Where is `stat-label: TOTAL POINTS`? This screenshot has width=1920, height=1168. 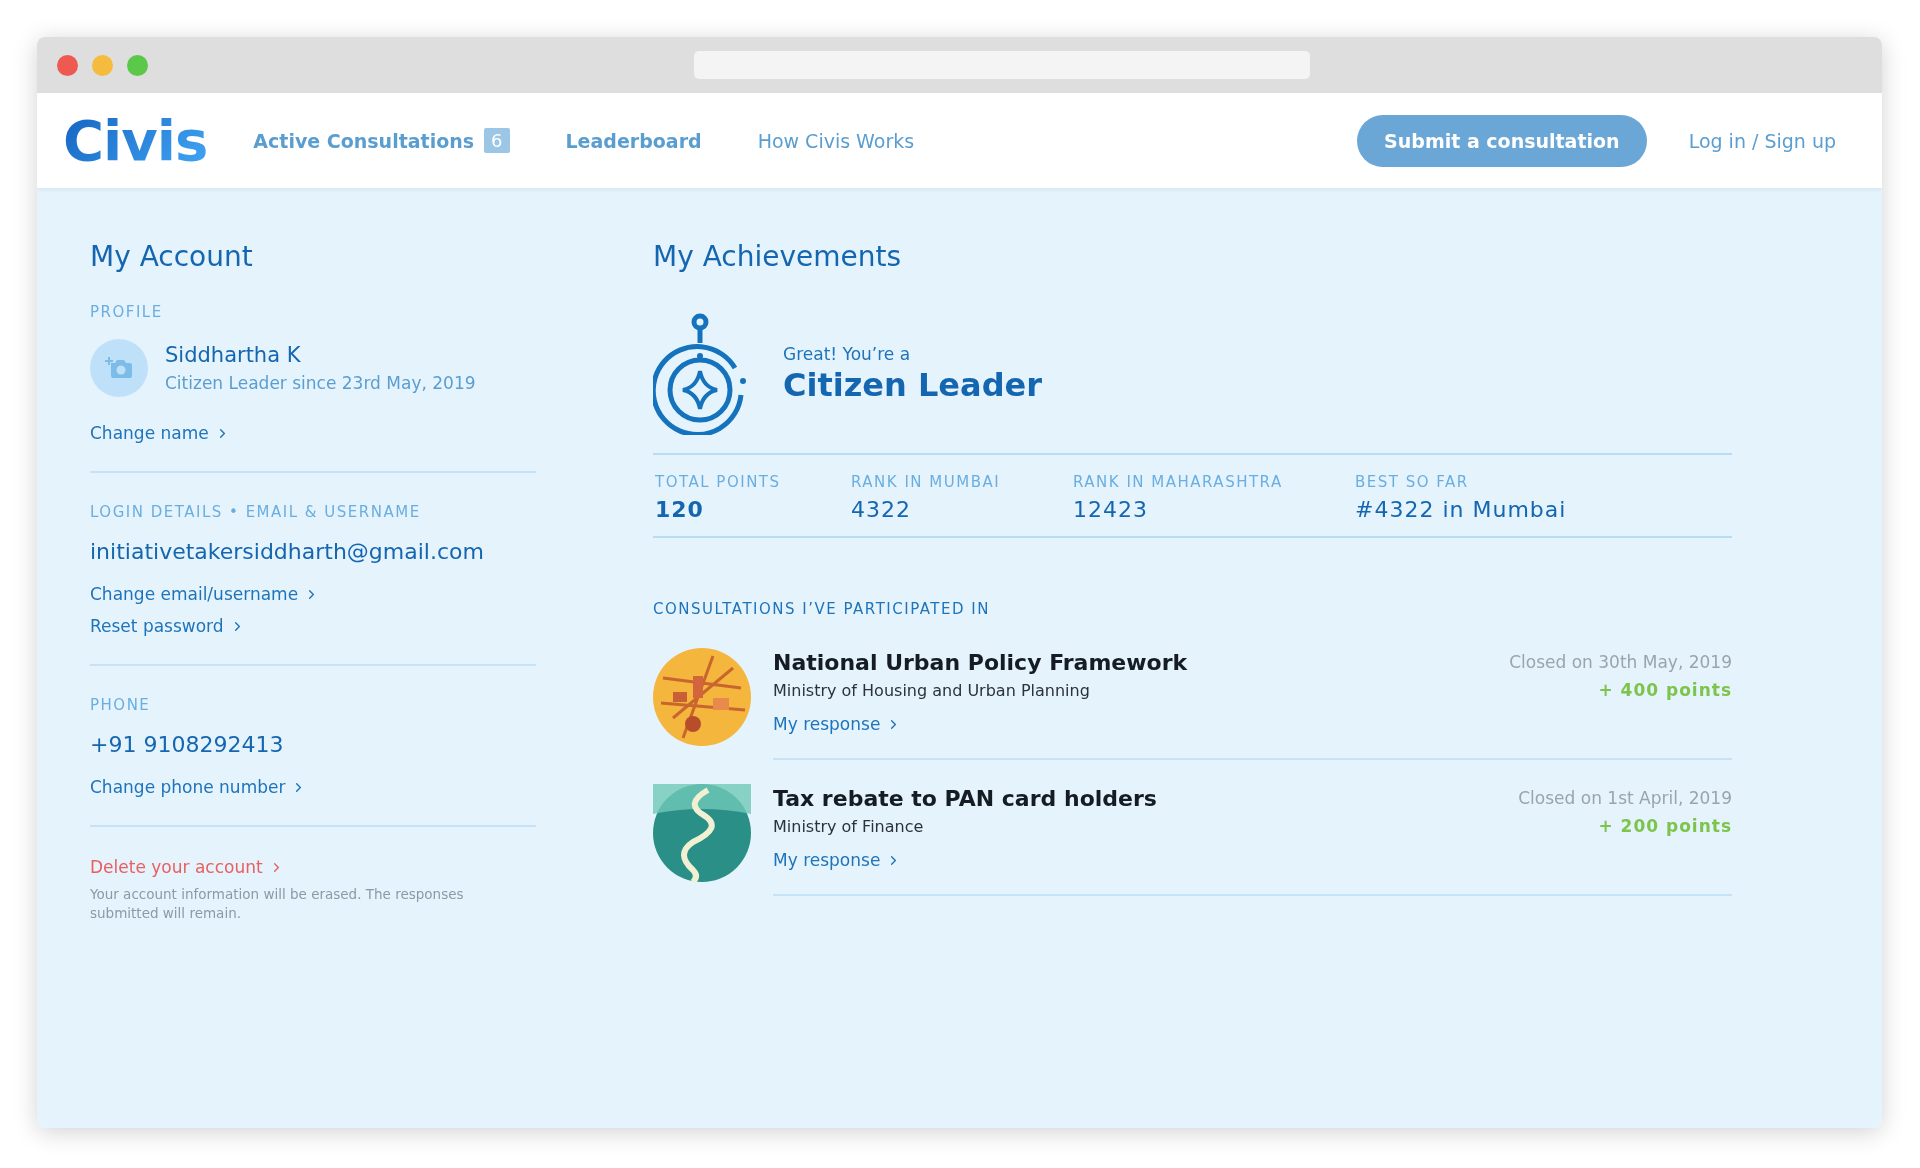 stat-label: TOTAL POINTS is located at coordinates (718, 482).